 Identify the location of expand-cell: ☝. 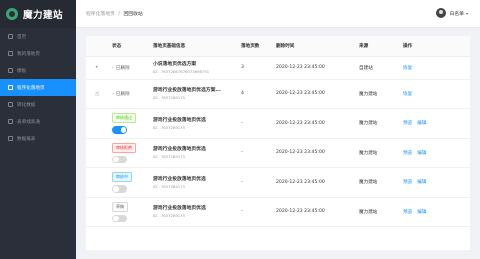
(97, 94).